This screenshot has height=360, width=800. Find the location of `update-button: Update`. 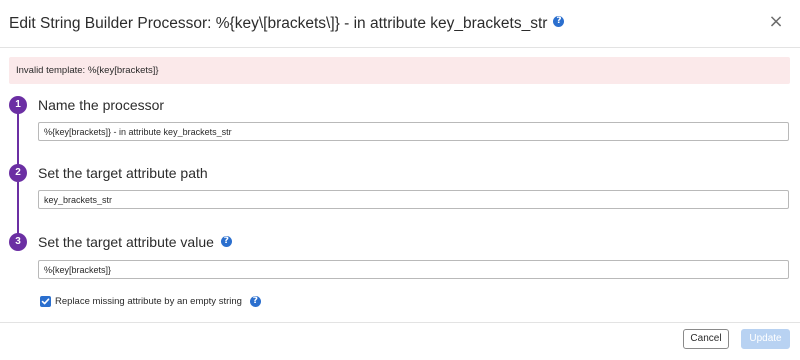

update-button: Update is located at coordinates (765, 339).